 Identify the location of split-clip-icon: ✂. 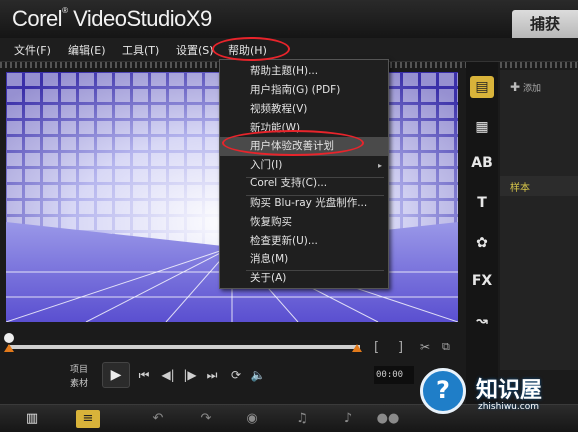
(425, 347).